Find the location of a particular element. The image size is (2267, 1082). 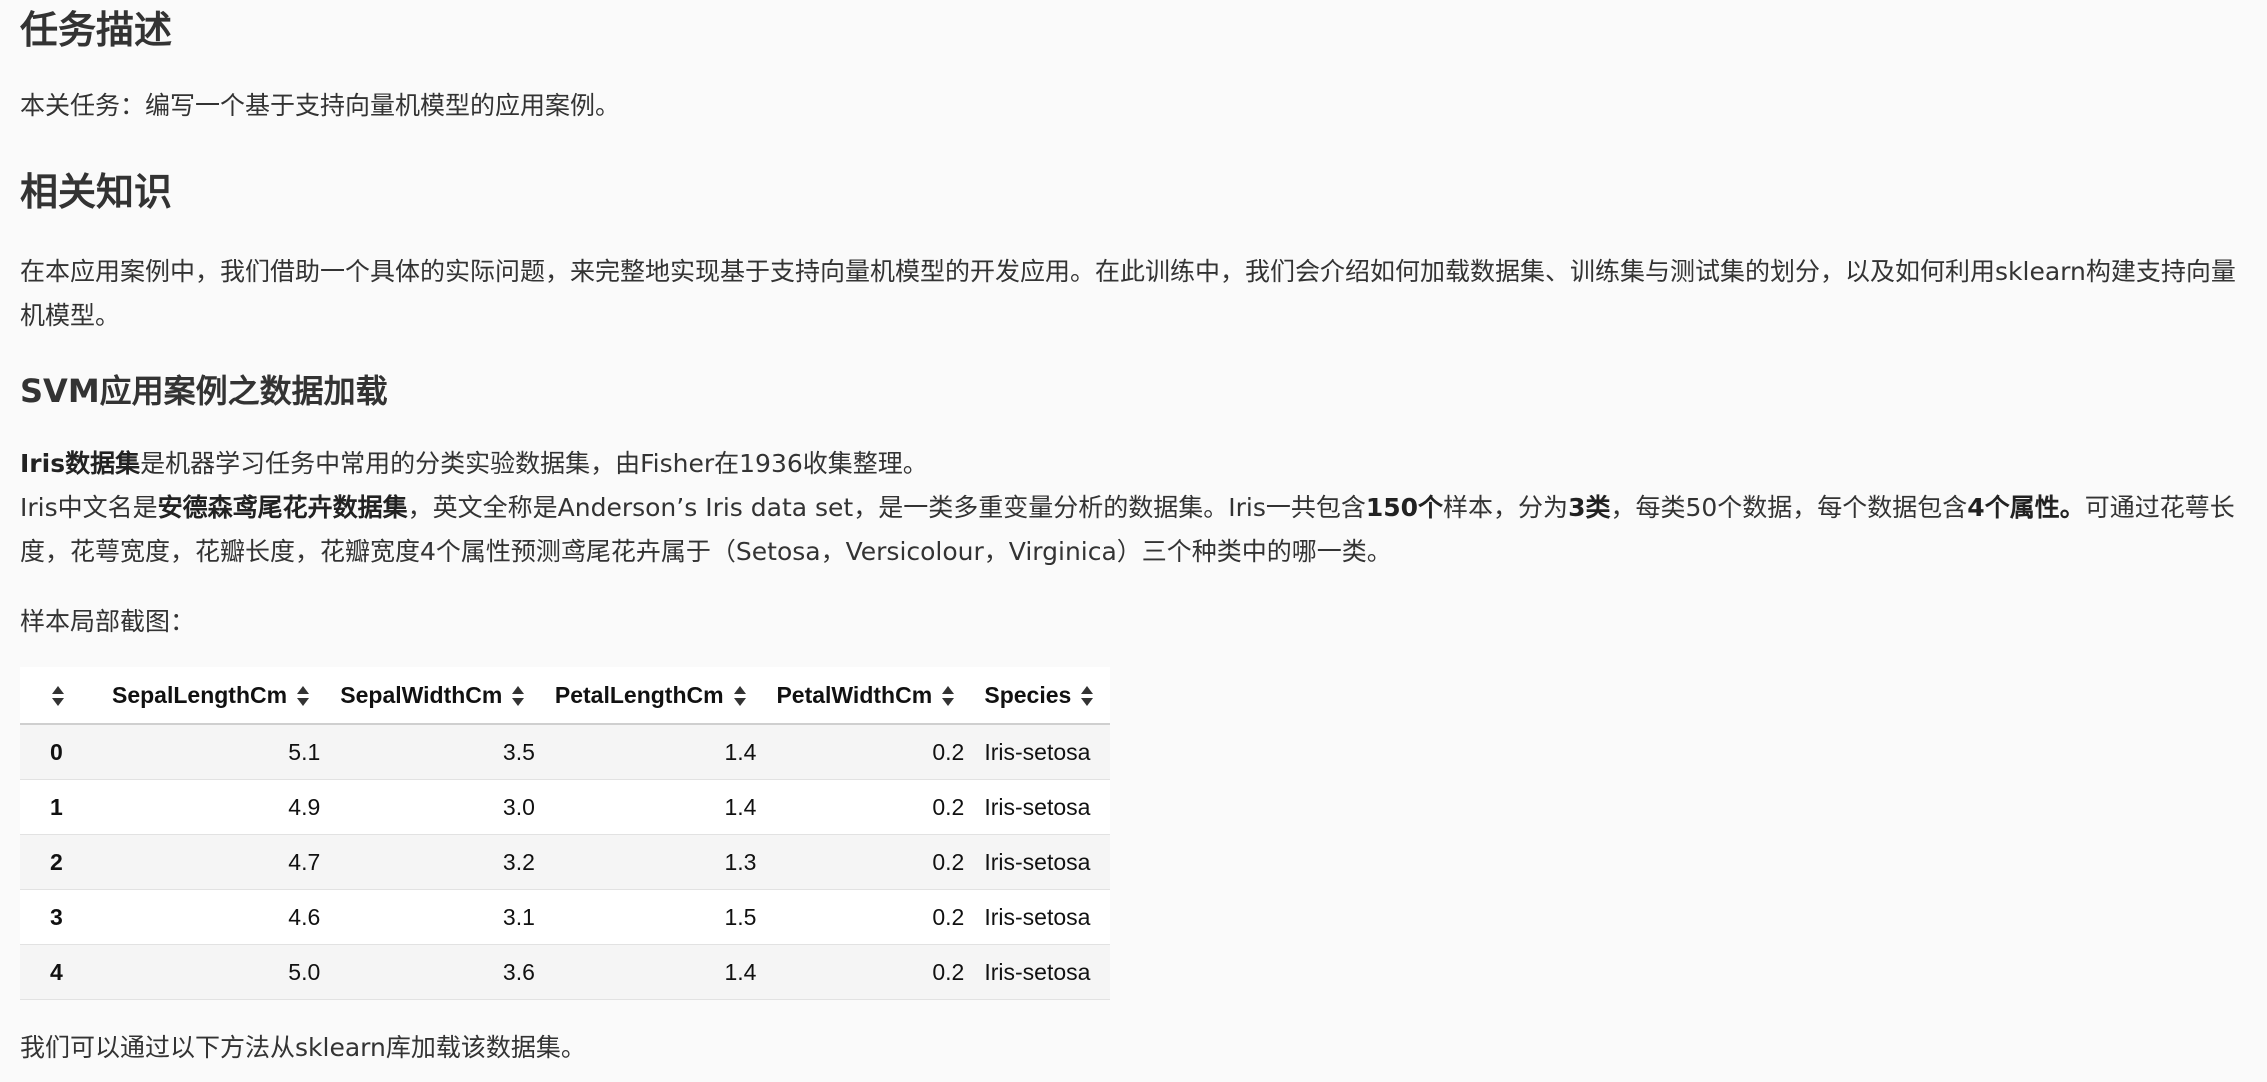

cell-sepal-width: 3.2 is located at coordinates (437, 862).